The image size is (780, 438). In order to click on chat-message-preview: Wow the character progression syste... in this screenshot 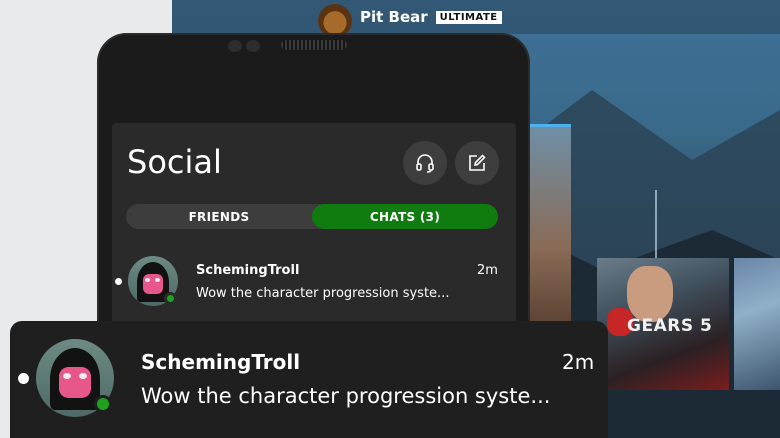, I will do `click(323, 293)`.